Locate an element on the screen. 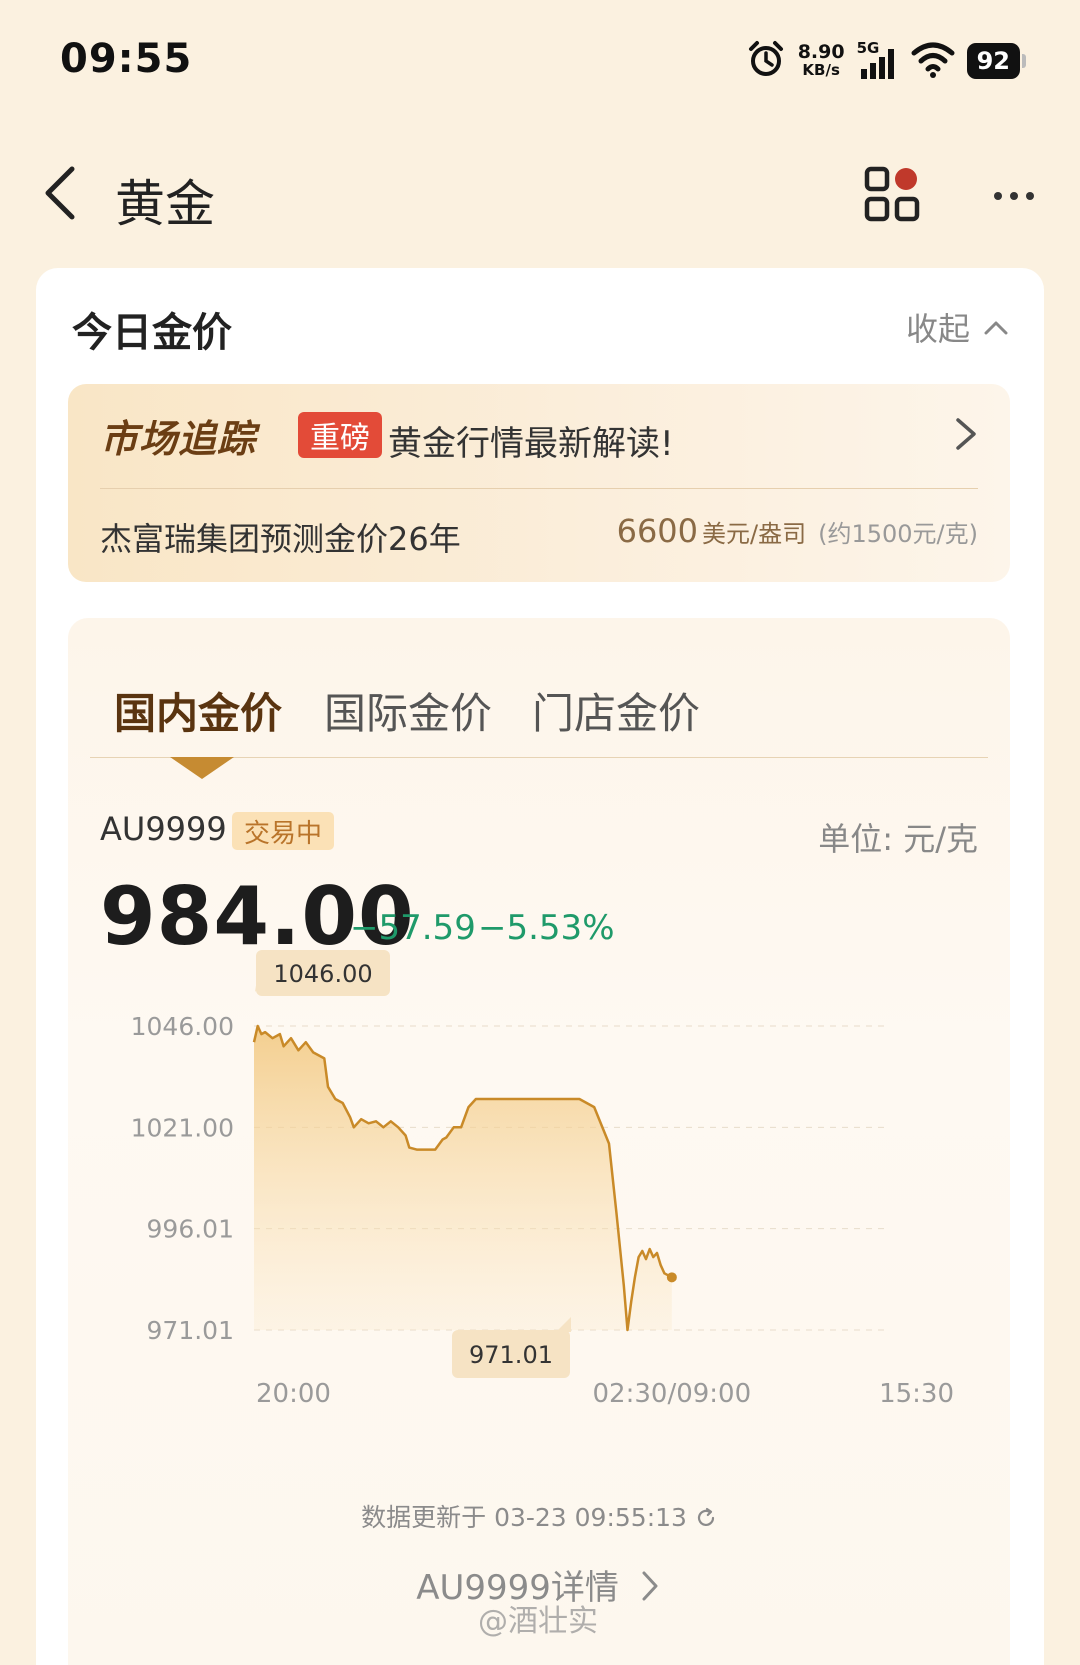  price-area is located at coordinates (463, 1178).